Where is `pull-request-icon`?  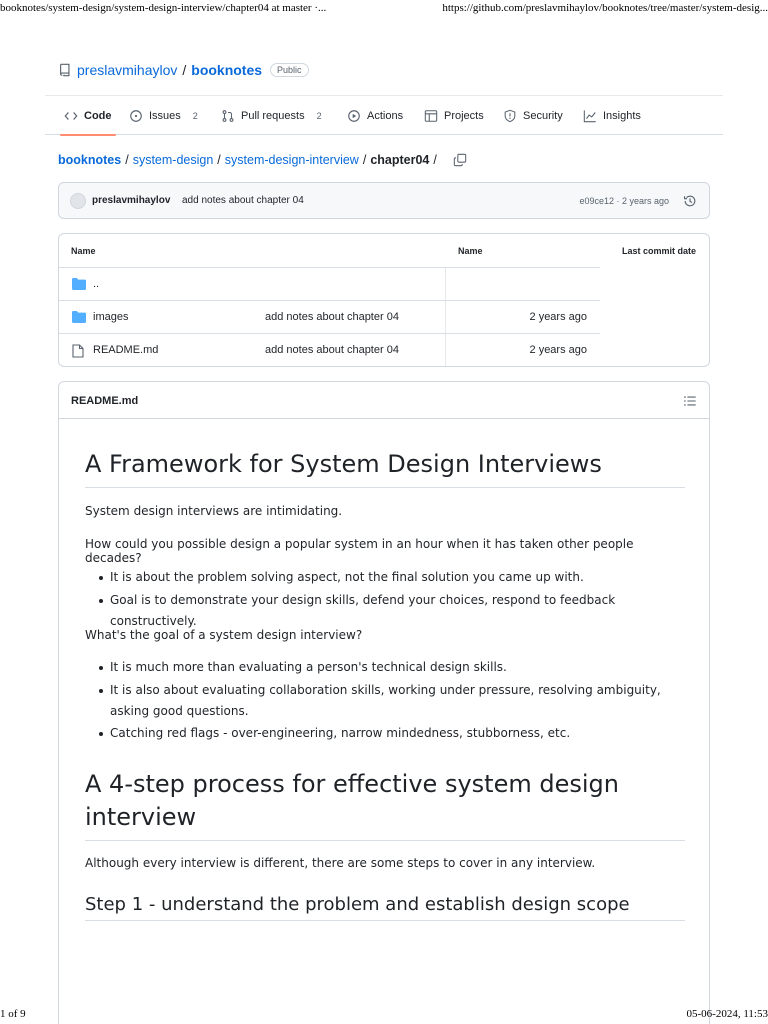
pull-request-icon is located at coordinates (228, 116).